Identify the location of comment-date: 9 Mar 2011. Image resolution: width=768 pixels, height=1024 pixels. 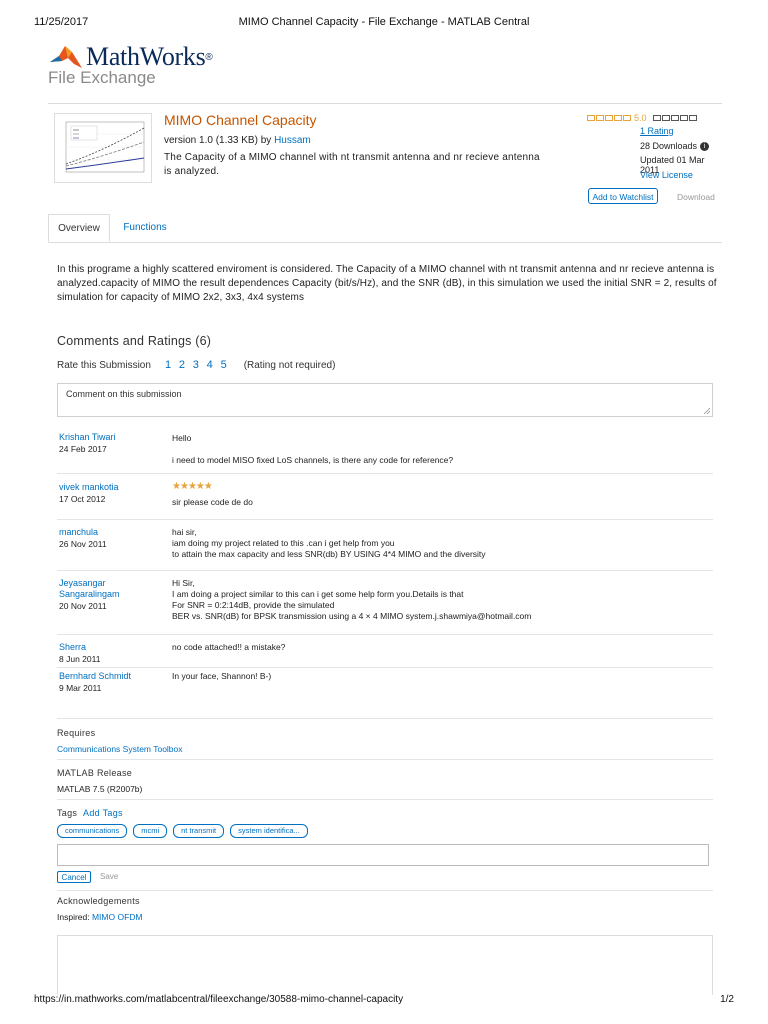
(80, 688).